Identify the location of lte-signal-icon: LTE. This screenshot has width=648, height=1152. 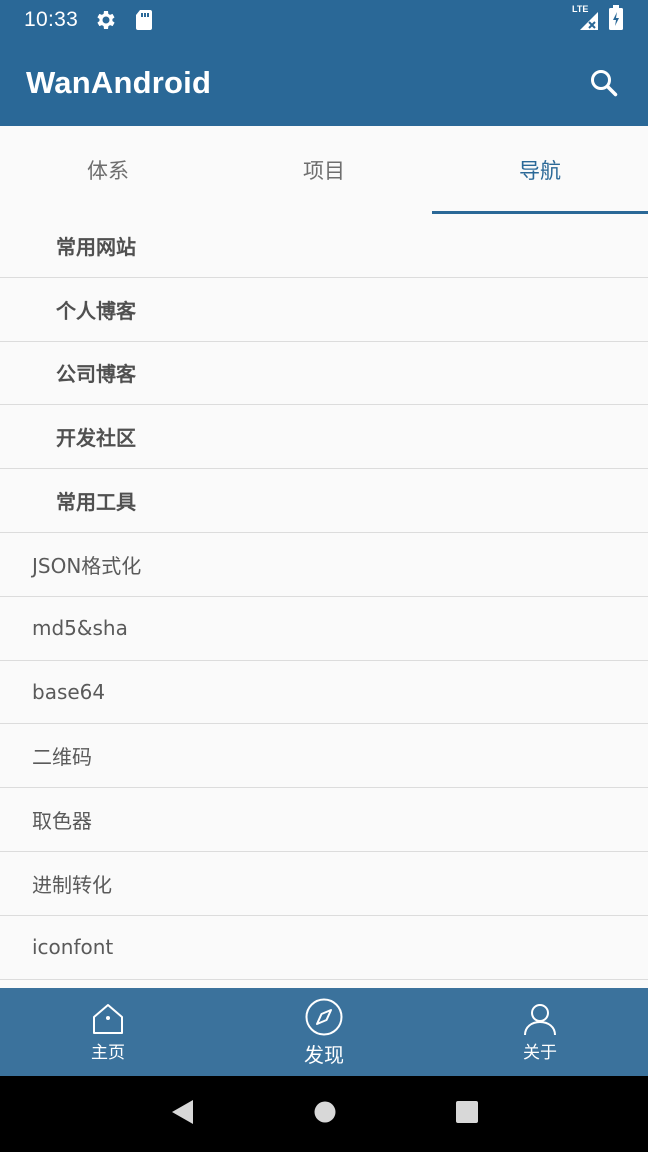
(586, 18).